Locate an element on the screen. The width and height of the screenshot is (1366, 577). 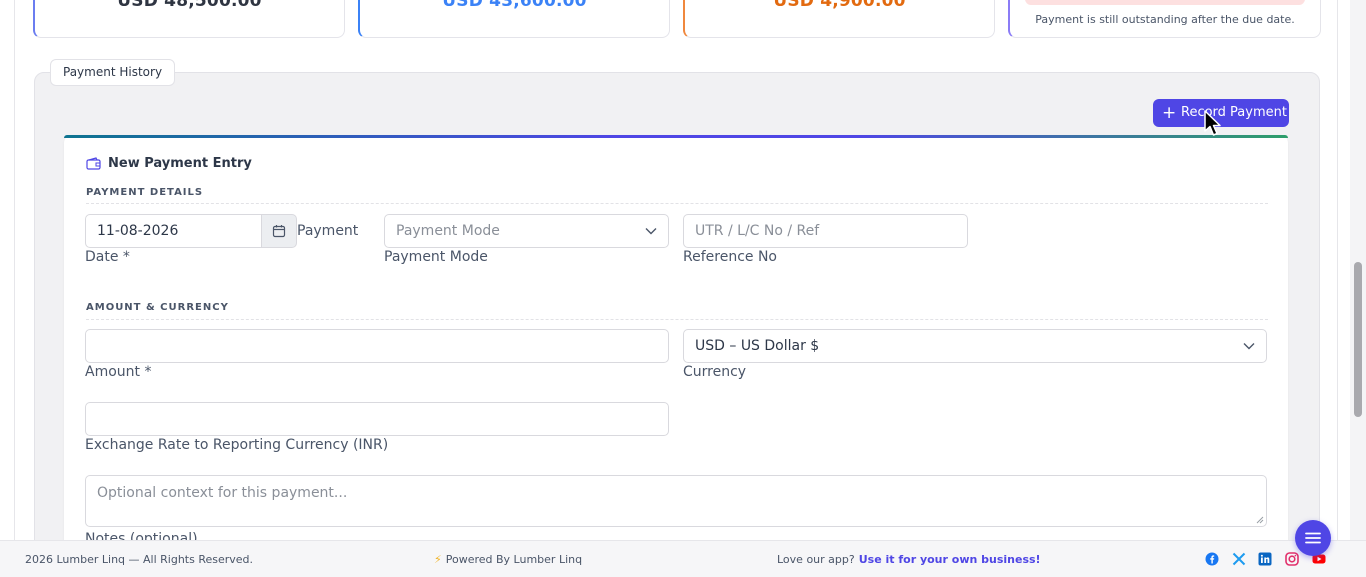
calendar-icon is located at coordinates (279, 231).